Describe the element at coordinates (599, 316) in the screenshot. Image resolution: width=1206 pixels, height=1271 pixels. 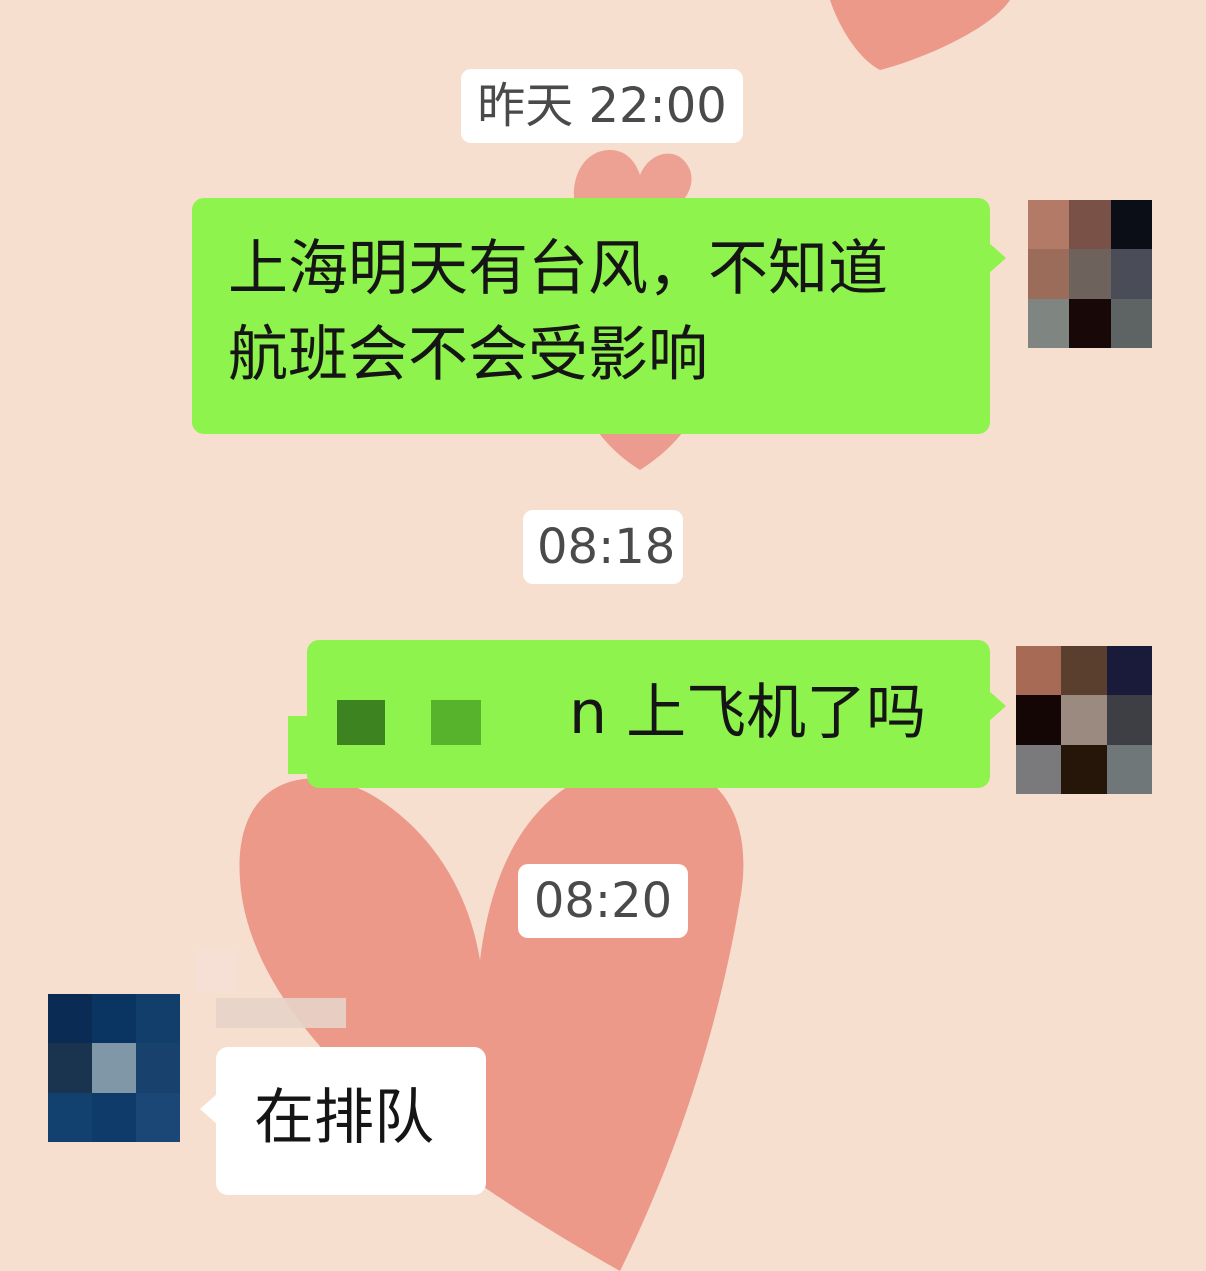
I see `message-bubble-outgoing: 上海明天有台风，不知道 航班会不会受影响` at that location.